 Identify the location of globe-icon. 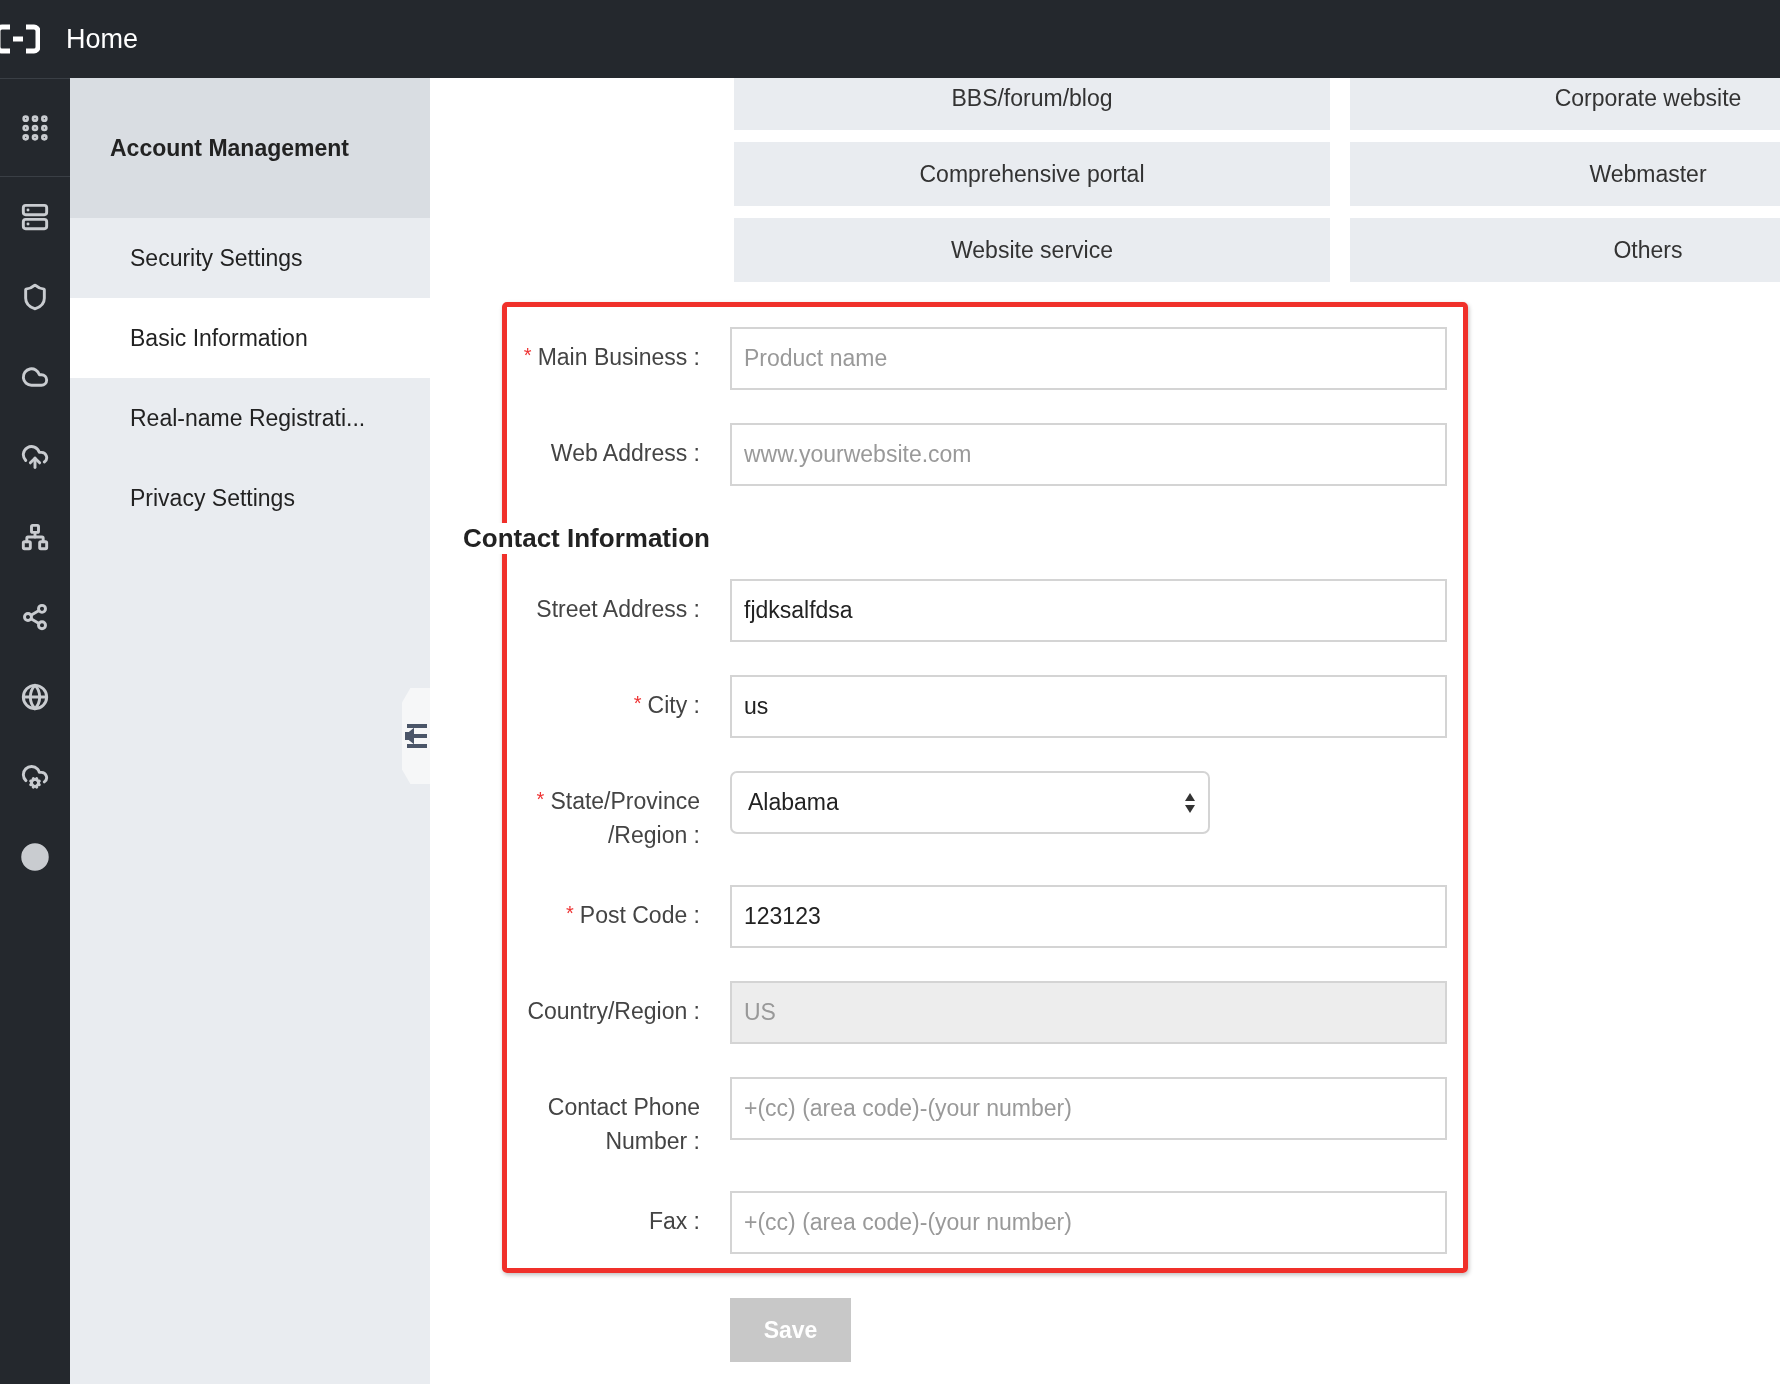
(35, 697).